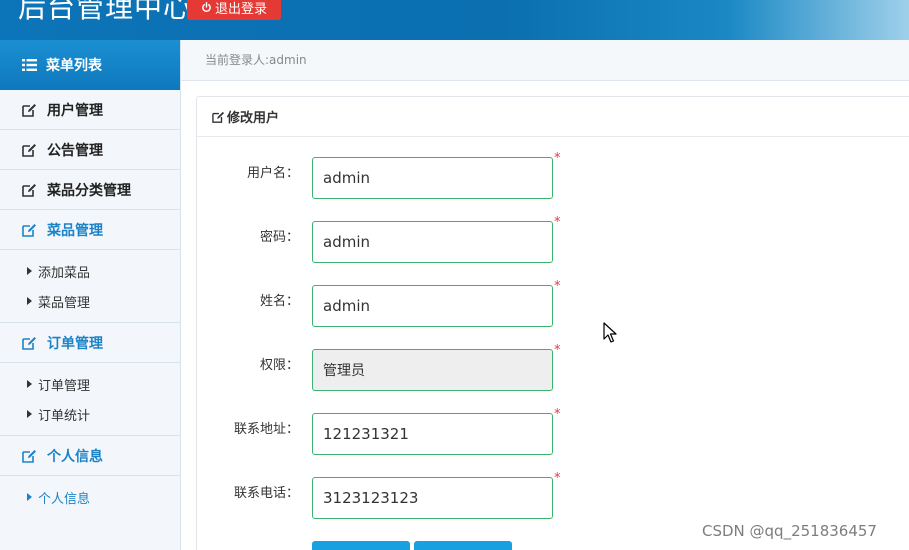 The height and width of the screenshot is (550, 909). Describe the element at coordinates (105, 12) in the screenshot. I see `site-title: 后台管理中心` at that location.